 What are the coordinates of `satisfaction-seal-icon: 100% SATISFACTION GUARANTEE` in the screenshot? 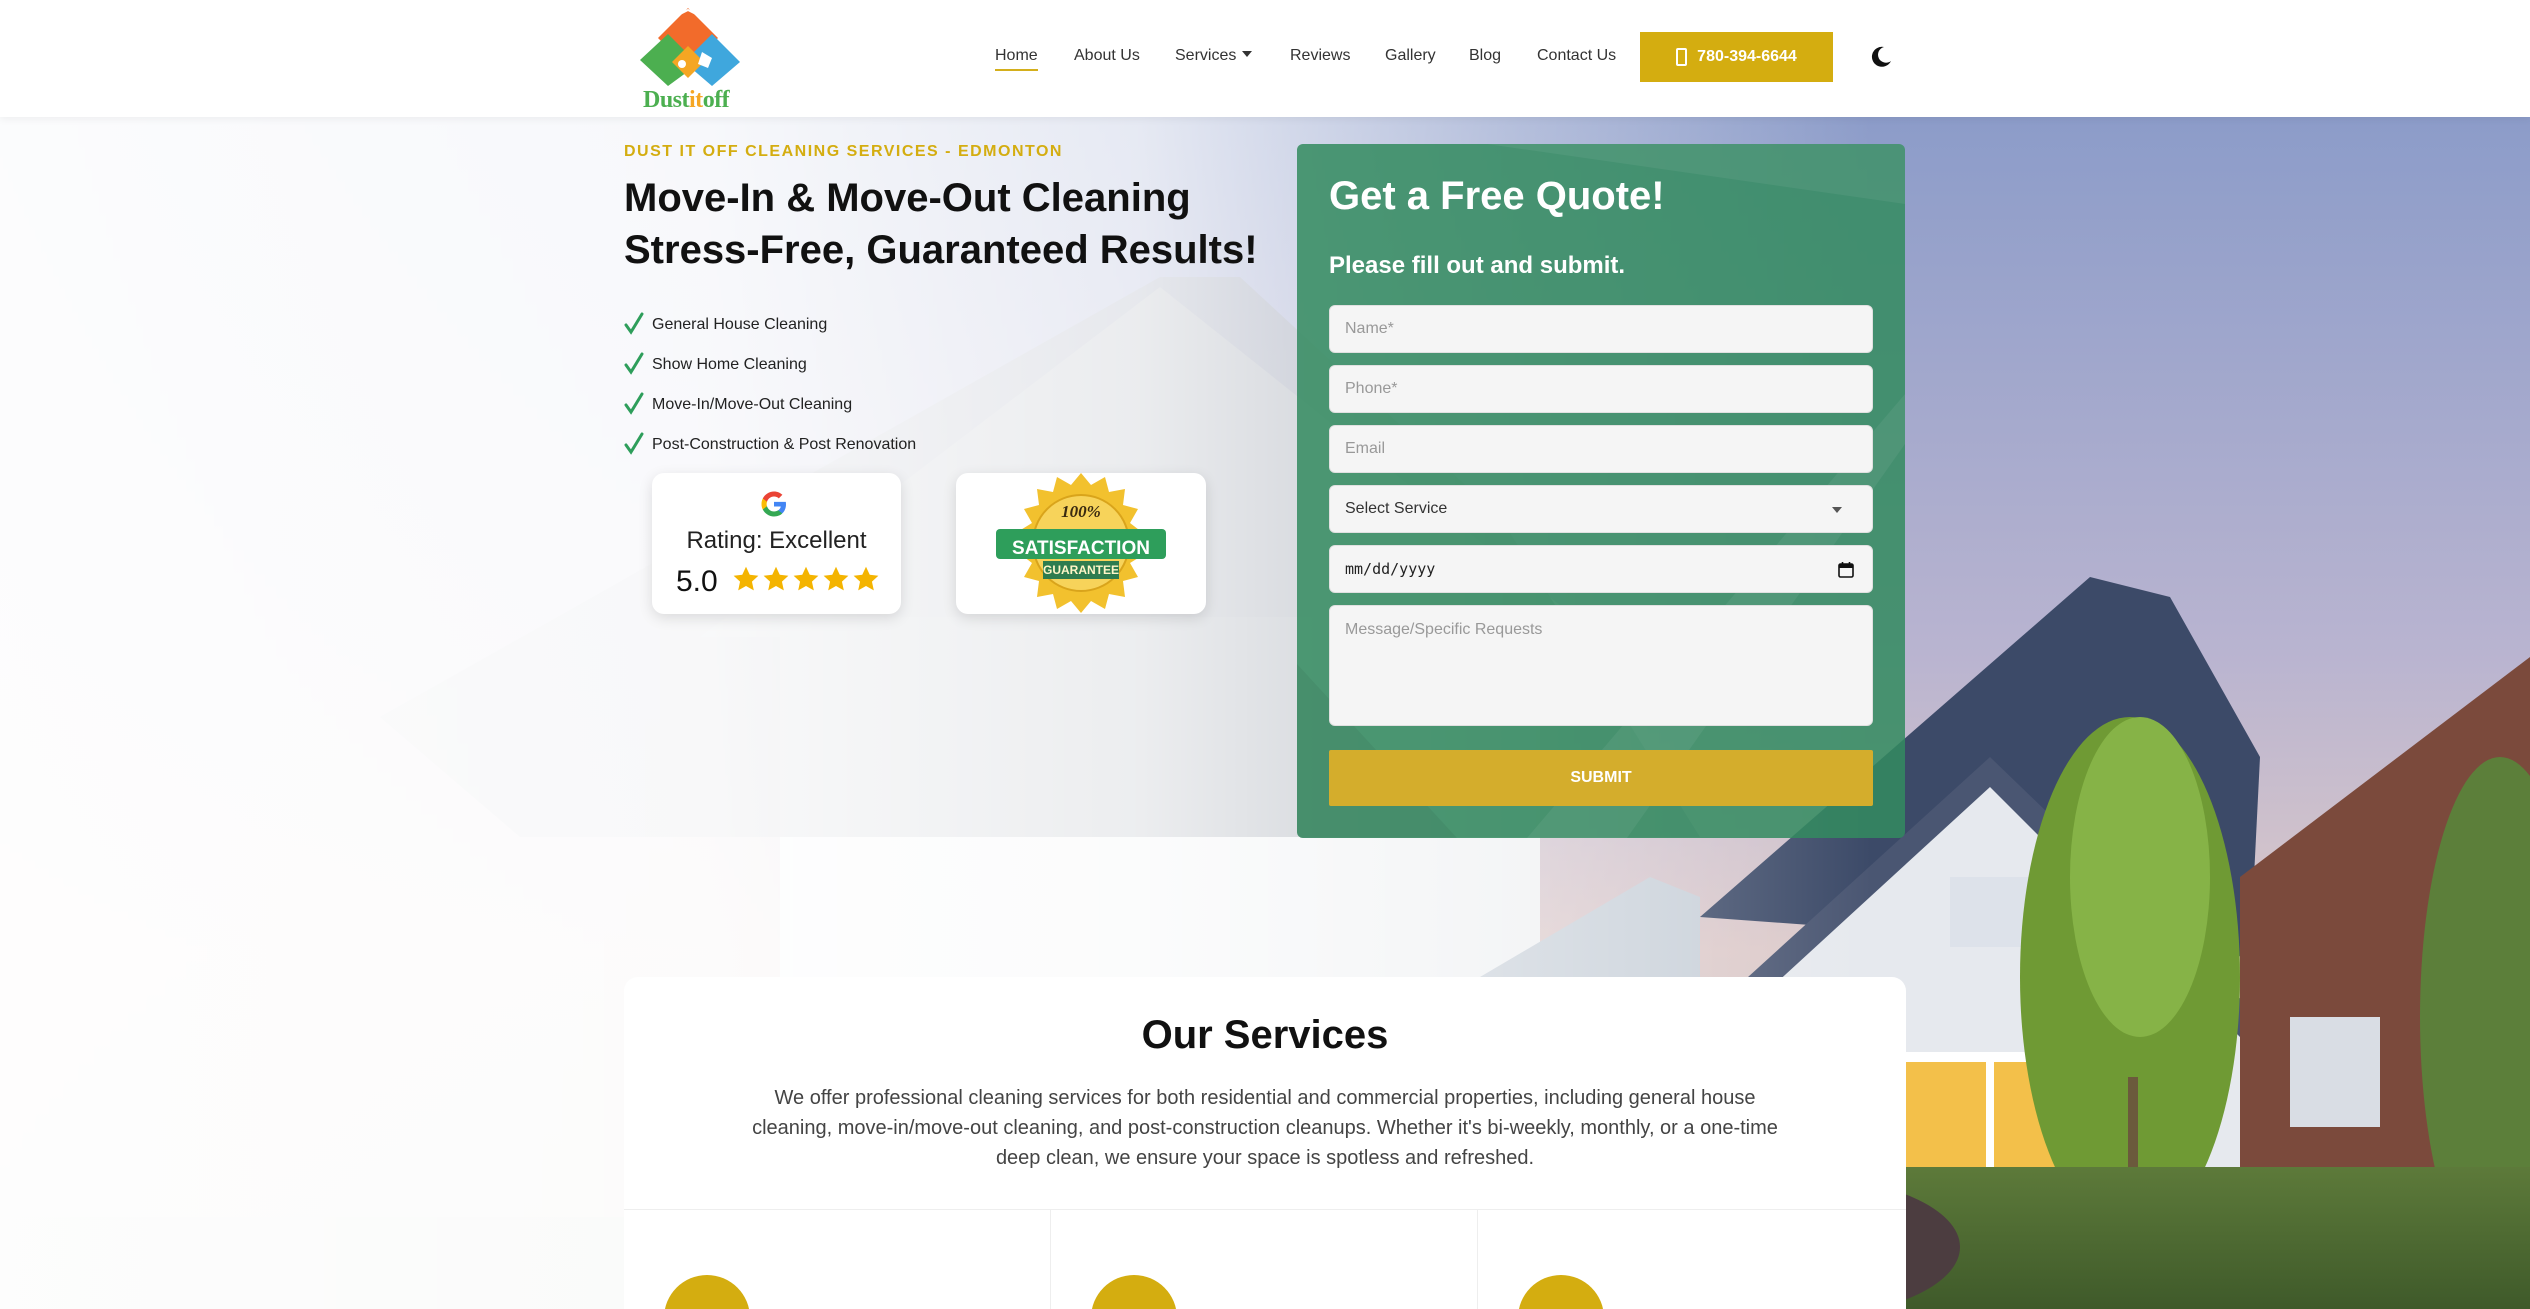 It's located at (1081, 543).